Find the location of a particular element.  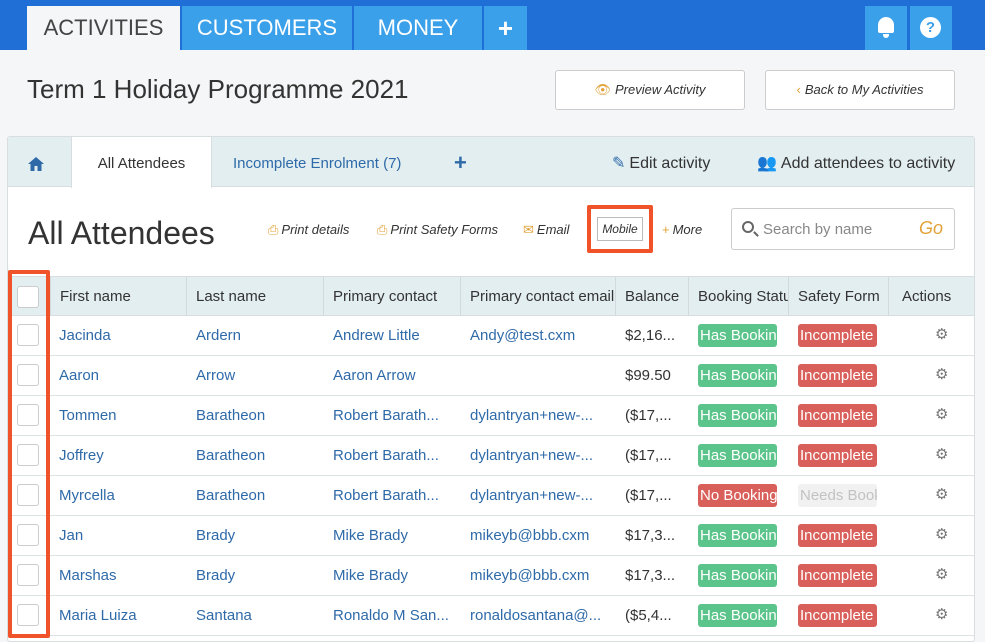

envelope-icon: ✉ is located at coordinates (528, 229).